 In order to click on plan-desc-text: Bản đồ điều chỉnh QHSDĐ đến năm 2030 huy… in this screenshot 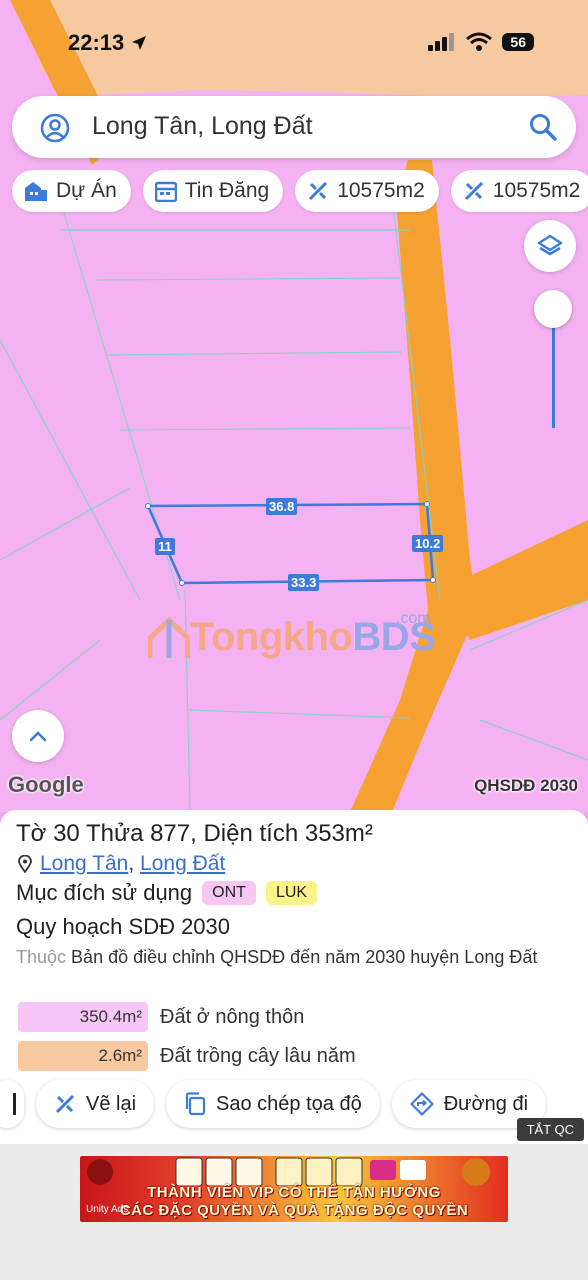, I will do `click(304, 957)`.